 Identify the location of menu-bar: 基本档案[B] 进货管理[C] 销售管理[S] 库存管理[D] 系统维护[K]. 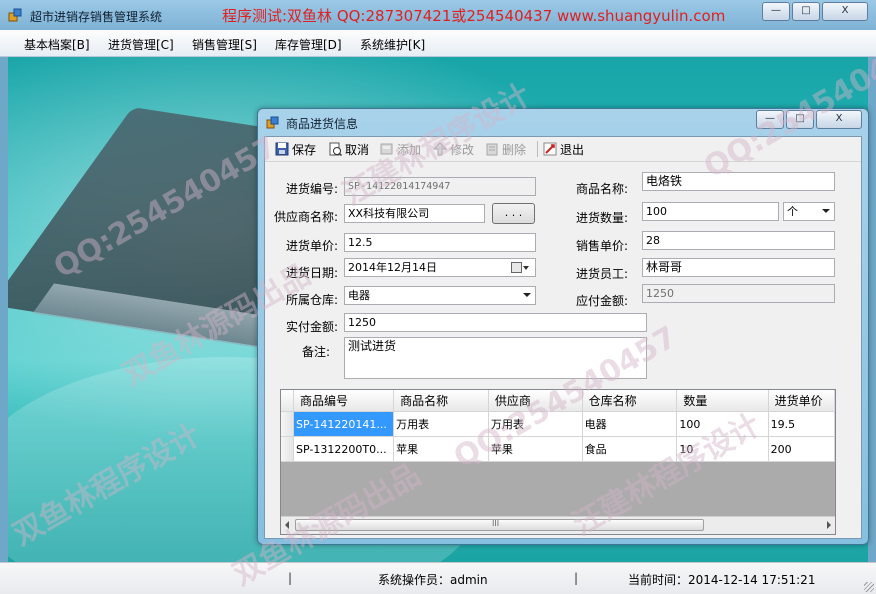
(438, 43).